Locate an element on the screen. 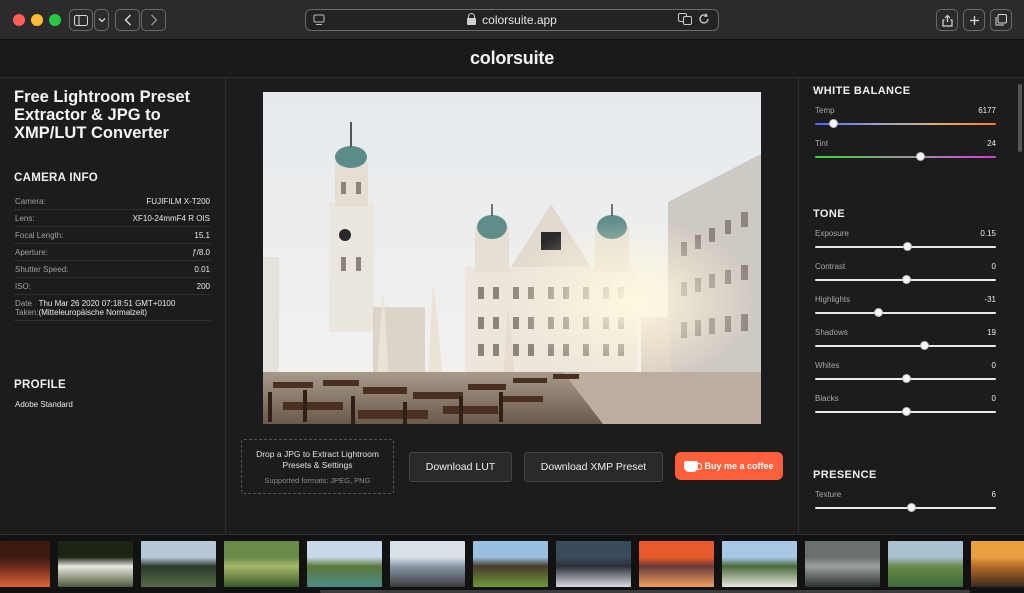 The image size is (1024, 593). tabs-icon is located at coordinates (1001, 20).